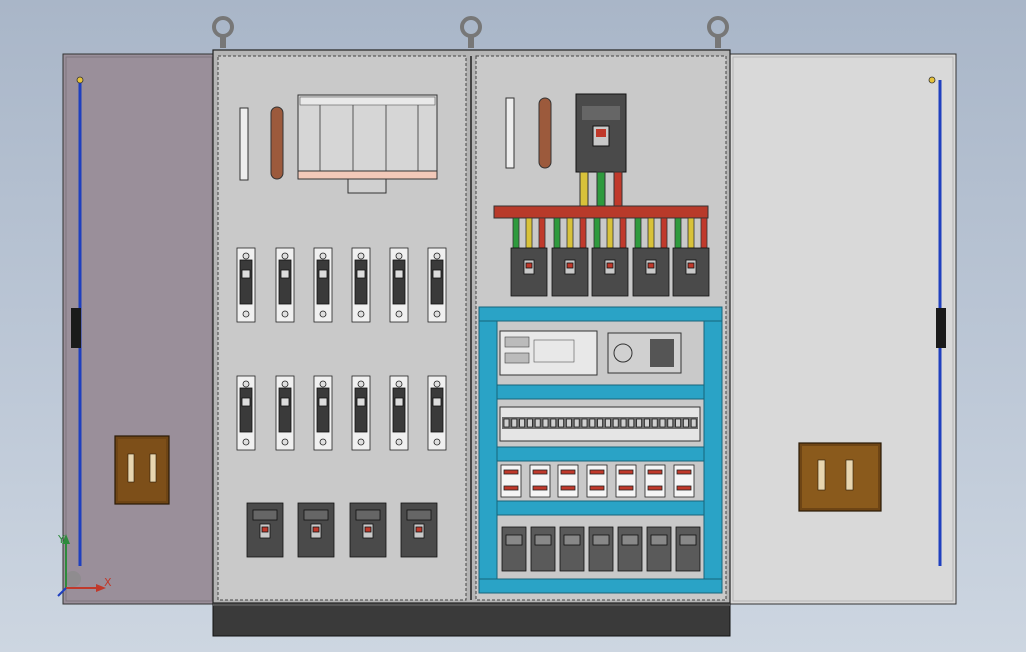  I want to click on y-axis-label: Y, so click(61, 539).